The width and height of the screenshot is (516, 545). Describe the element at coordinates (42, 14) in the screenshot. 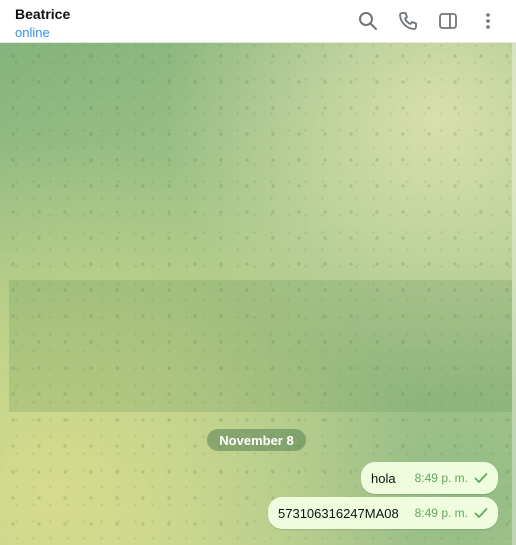

I see `contact-name: Beatrice` at that location.